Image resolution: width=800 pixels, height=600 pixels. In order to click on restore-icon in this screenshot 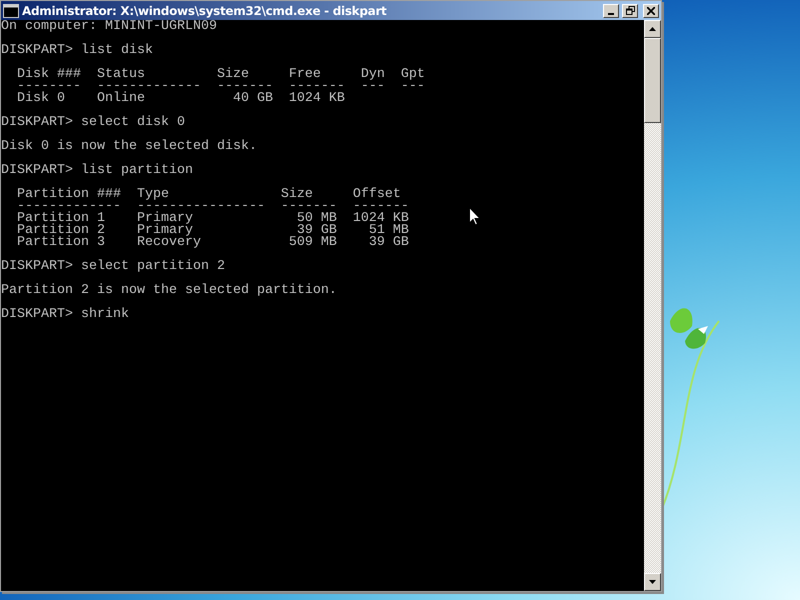, I will do `click(630, 10)`.